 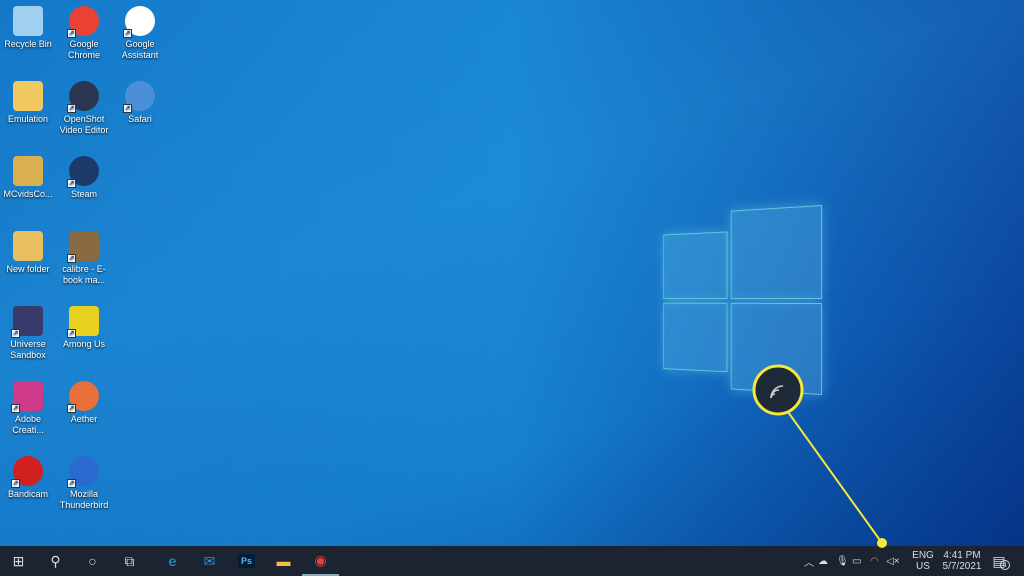 I want to click on callout-line, so click(x=835, y=477).